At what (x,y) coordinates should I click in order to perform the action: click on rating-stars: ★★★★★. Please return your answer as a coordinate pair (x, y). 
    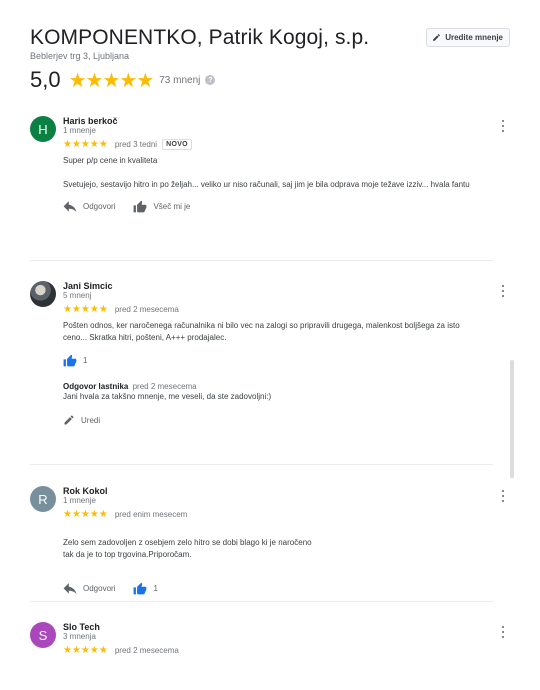
    Looking at the image, I should click on (111, 80).